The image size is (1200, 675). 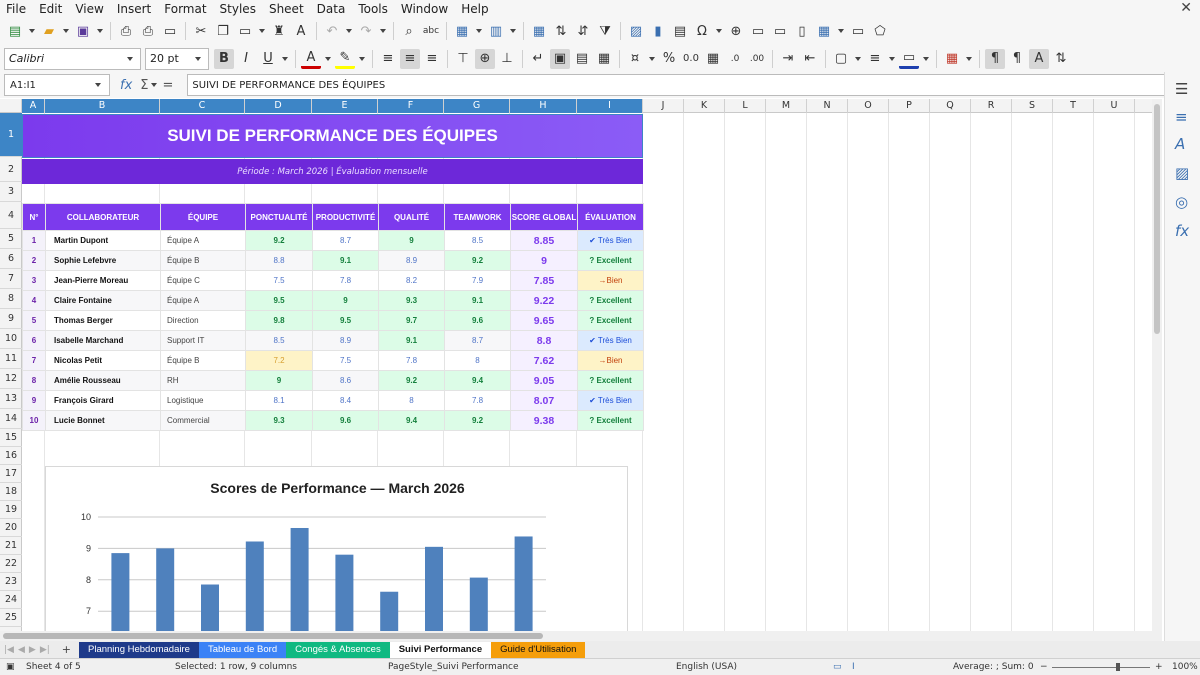 What do you see at coordinates (332, 136) in the screenshot?
I see `sheet-title: SUIVI DE PERFORMANCE DES ÉQUIPES` at bounding box center [332, 136].